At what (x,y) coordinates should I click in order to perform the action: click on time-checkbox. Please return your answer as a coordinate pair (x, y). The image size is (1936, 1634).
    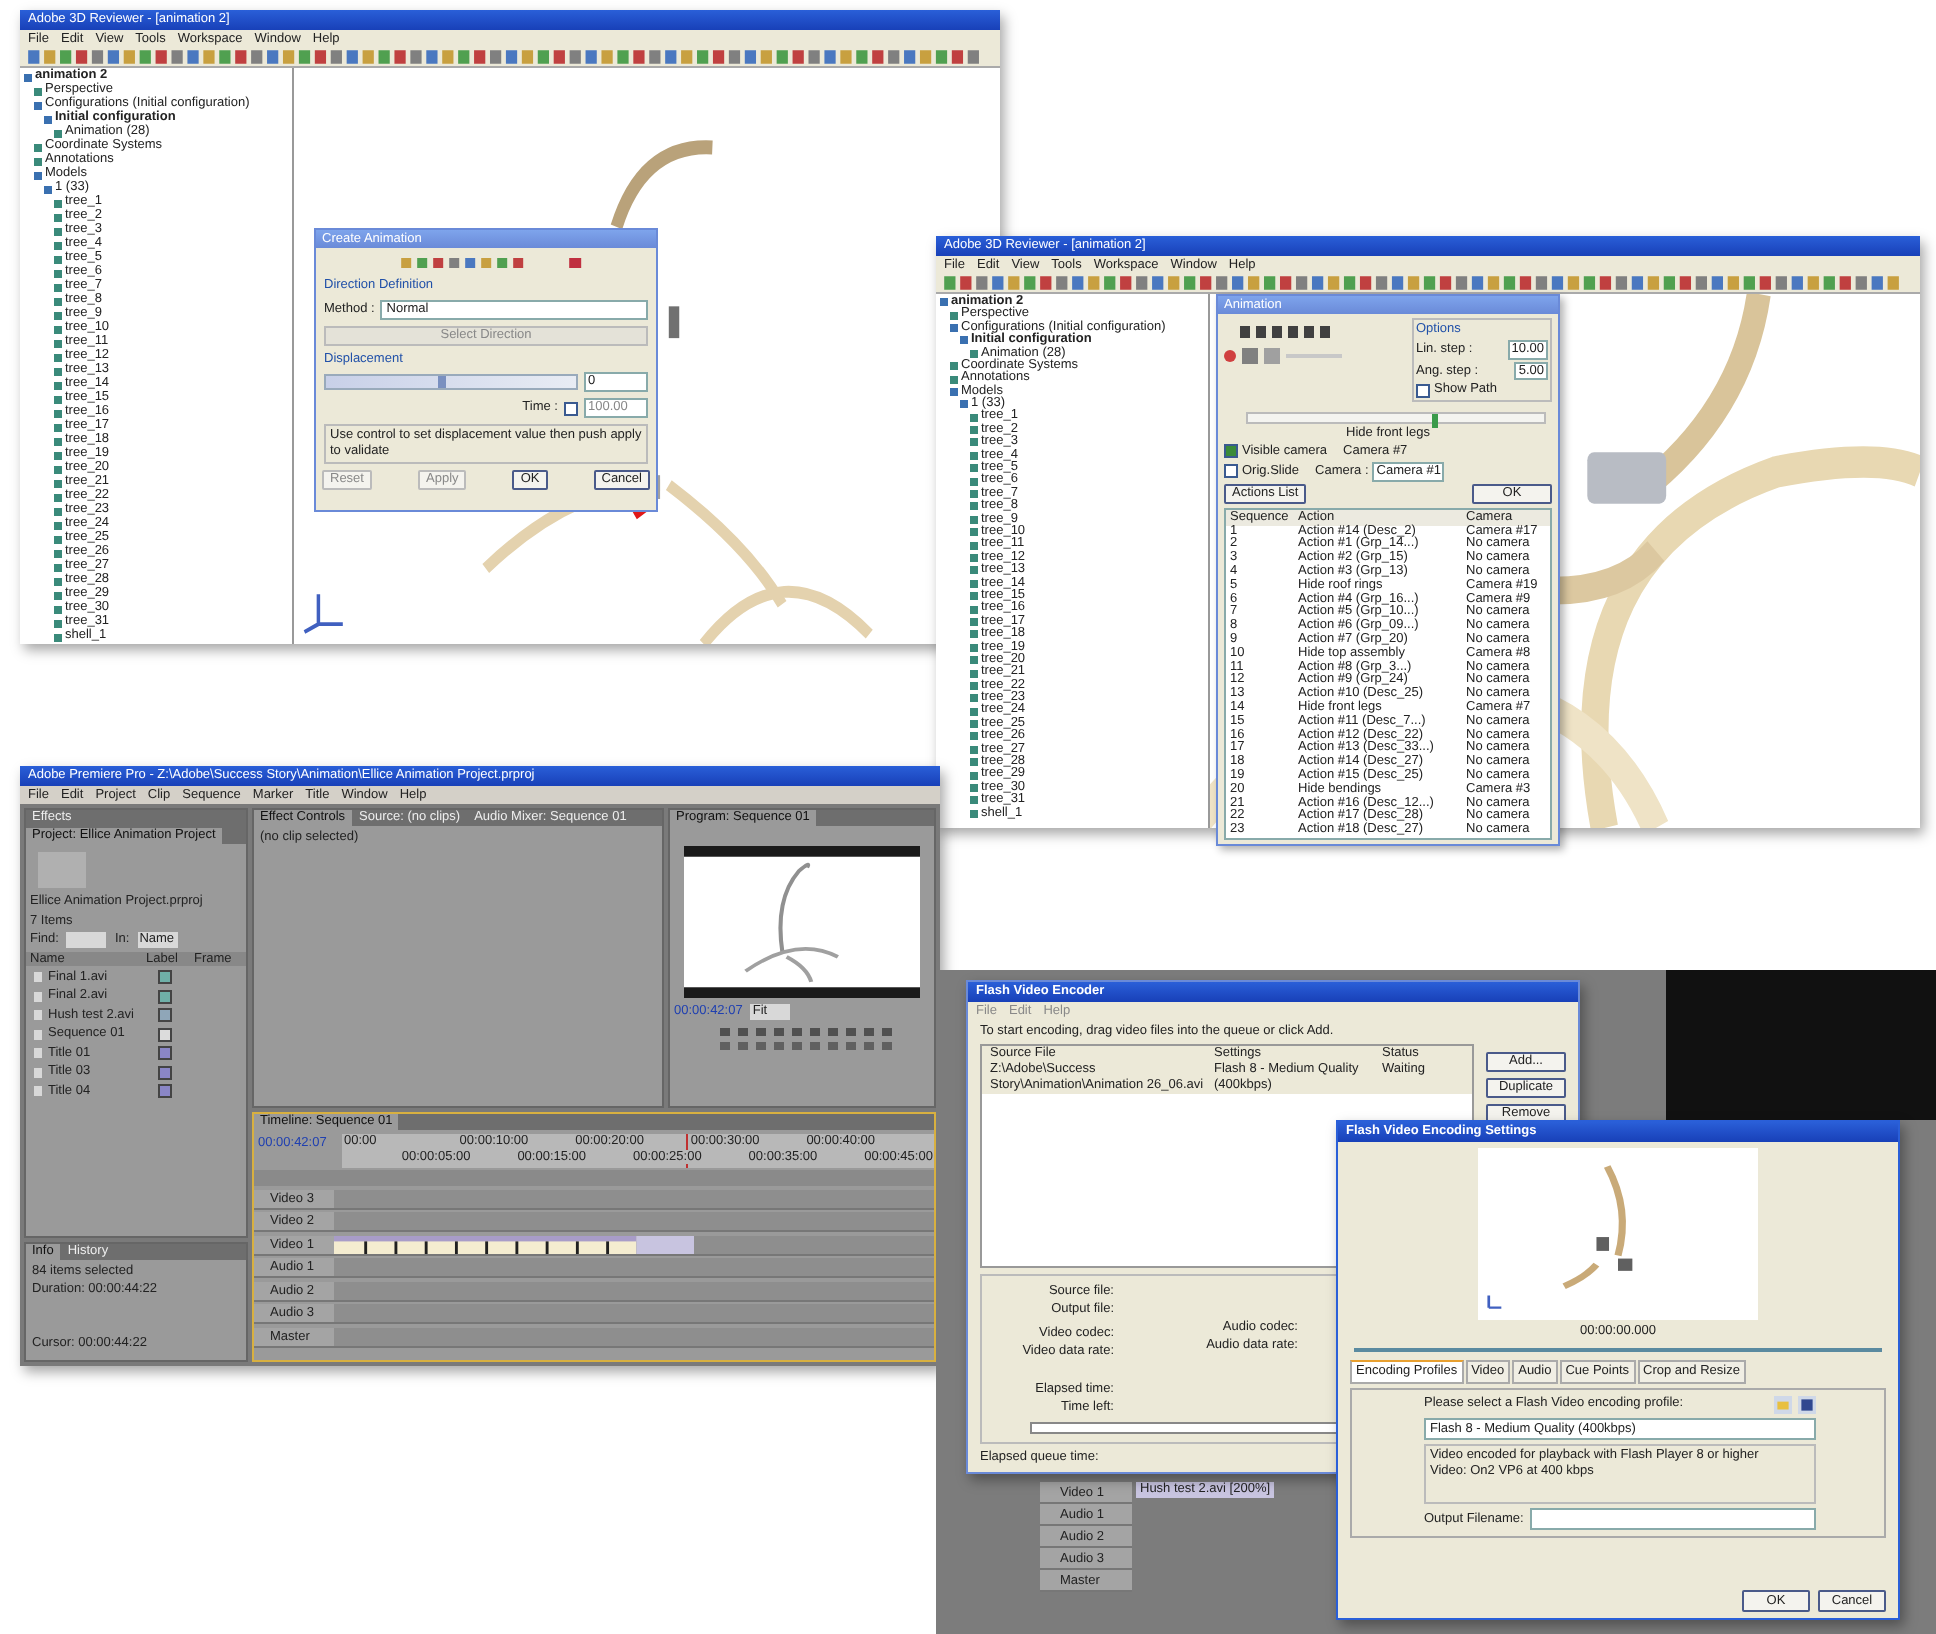
    Looking at the image, I should click on (571, 408).